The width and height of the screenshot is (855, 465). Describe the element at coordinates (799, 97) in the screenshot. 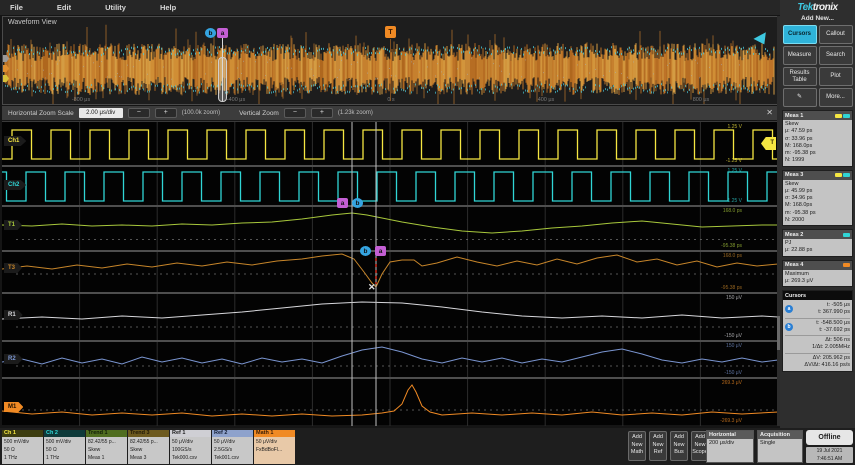

I see `draw-icon: ✎` at that location.